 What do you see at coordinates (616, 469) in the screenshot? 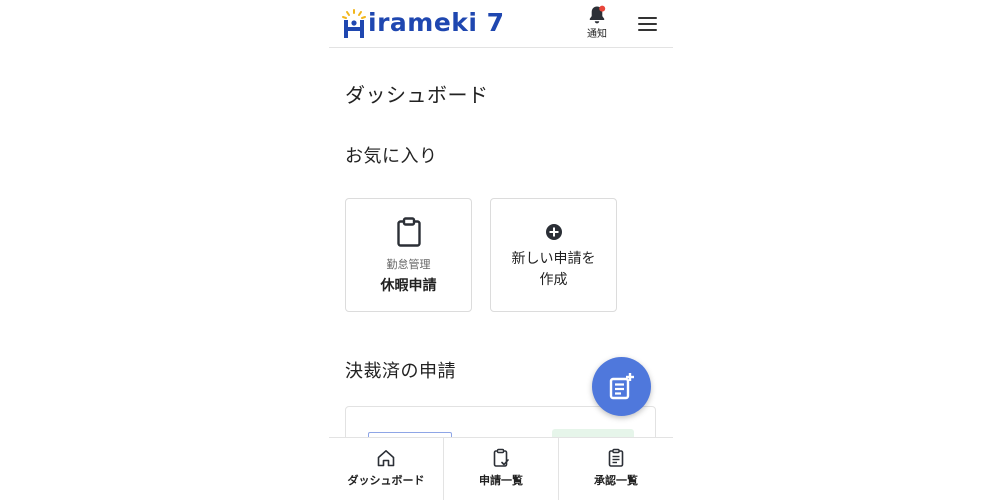
I see `nav-item-approvals: 承認一覧` at bounding box center [616, 469].